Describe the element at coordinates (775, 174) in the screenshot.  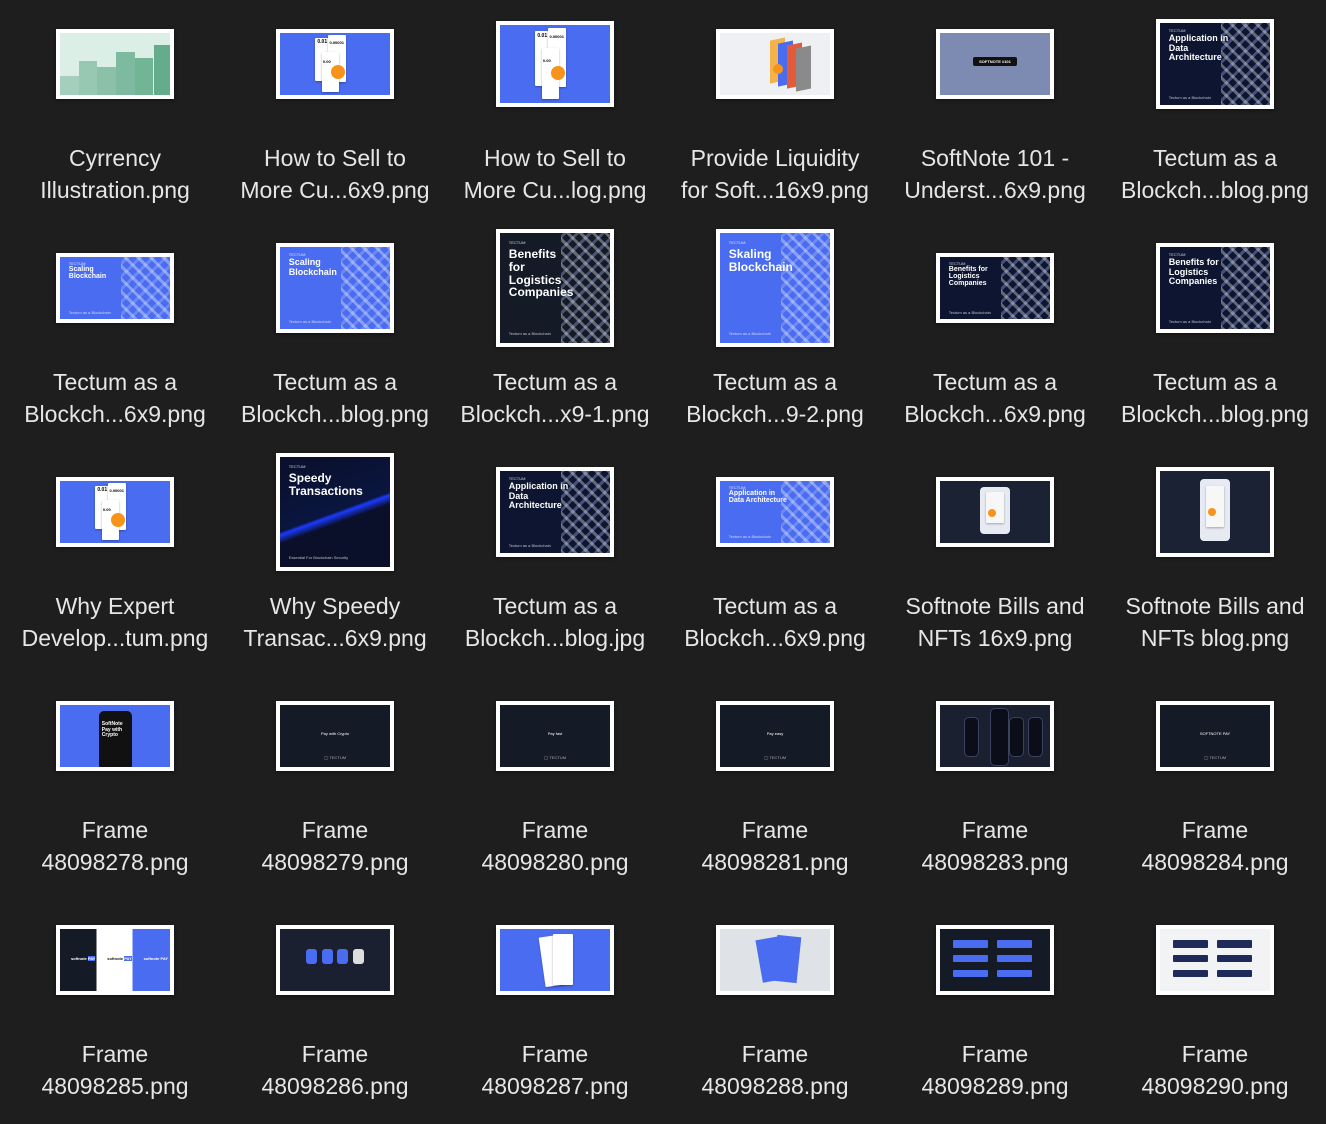
I see `file-name: Provide Liquidity for Soft...16x9.png` at that location.